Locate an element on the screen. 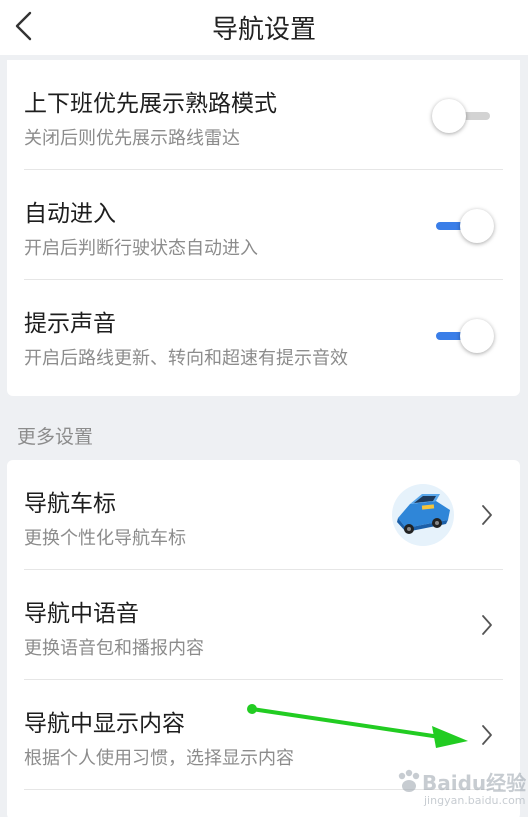 The image size is (528, 817). setting-title: 提示声音 is located at coordinates (70, 324).